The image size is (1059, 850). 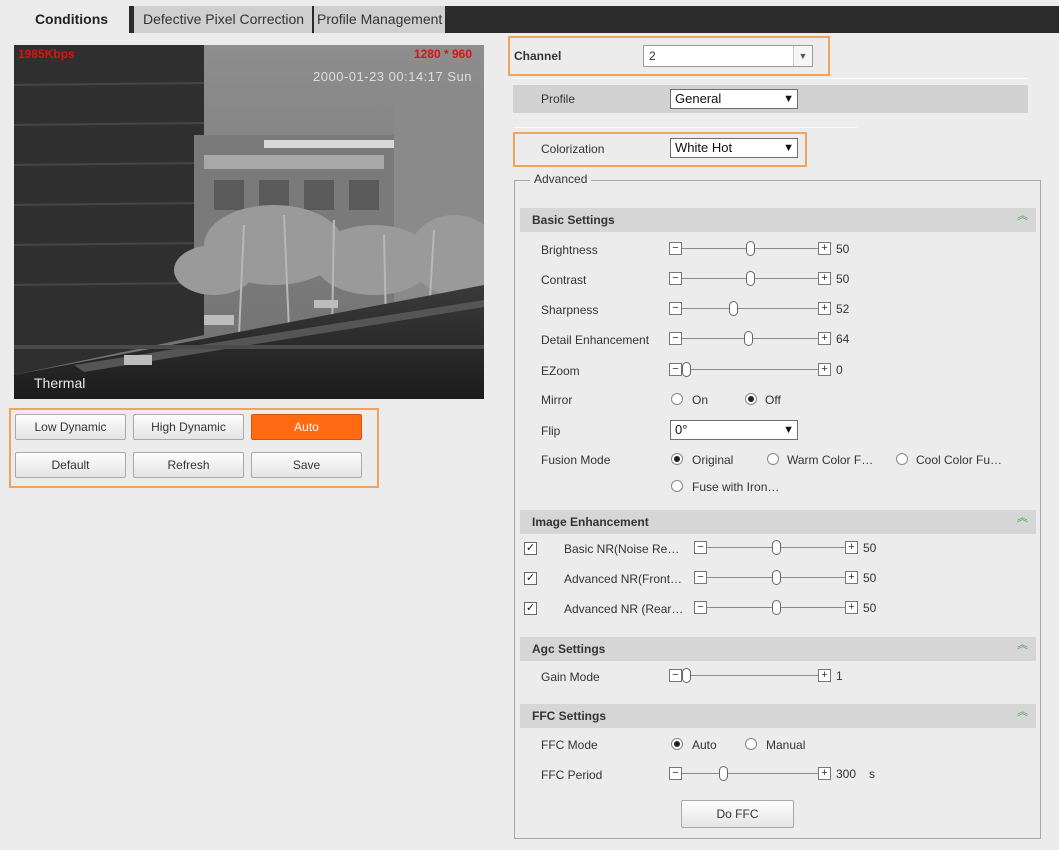 I want to click on colorization-select: White Hot ▼, so click(x=734, y=148).